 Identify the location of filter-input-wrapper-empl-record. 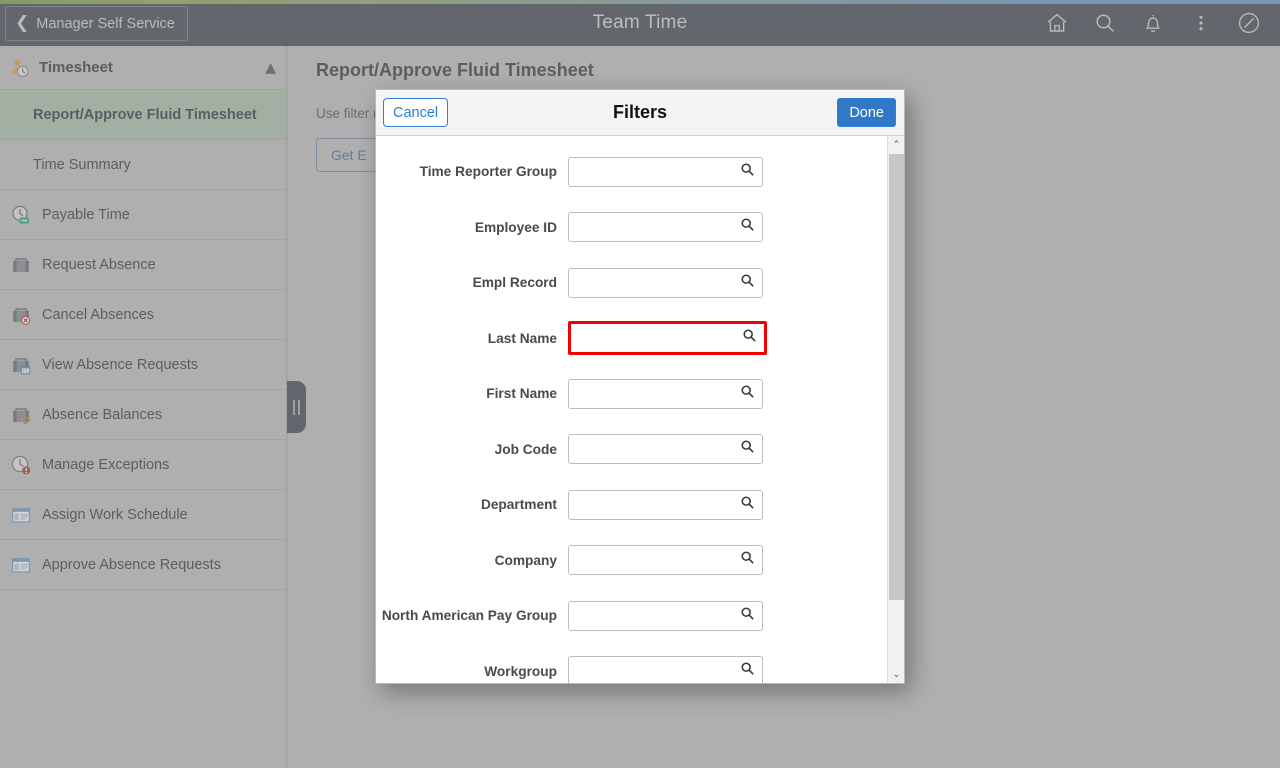
(665, 282).